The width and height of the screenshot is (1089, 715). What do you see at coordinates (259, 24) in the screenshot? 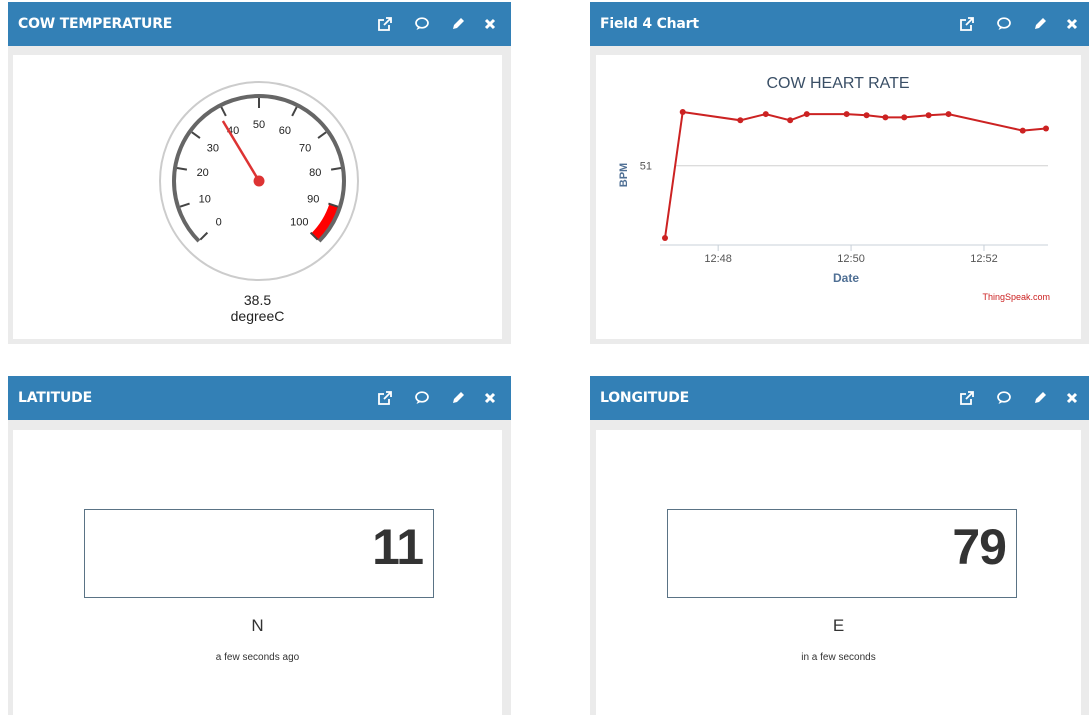
I see `widget-header: COW TEMPERATURE` at bounding box center [259, 24].